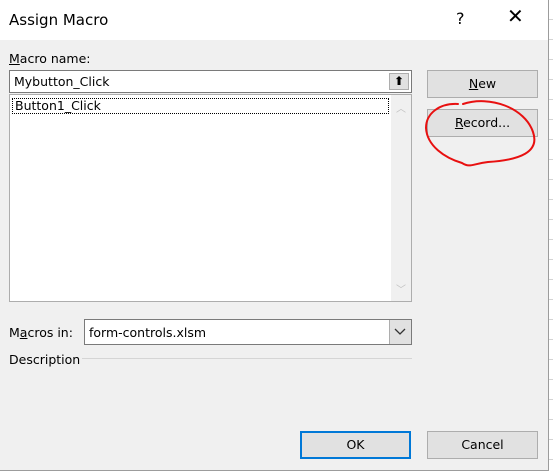  I want to click on scroll-up-icon: ︿, so click(401, 107).